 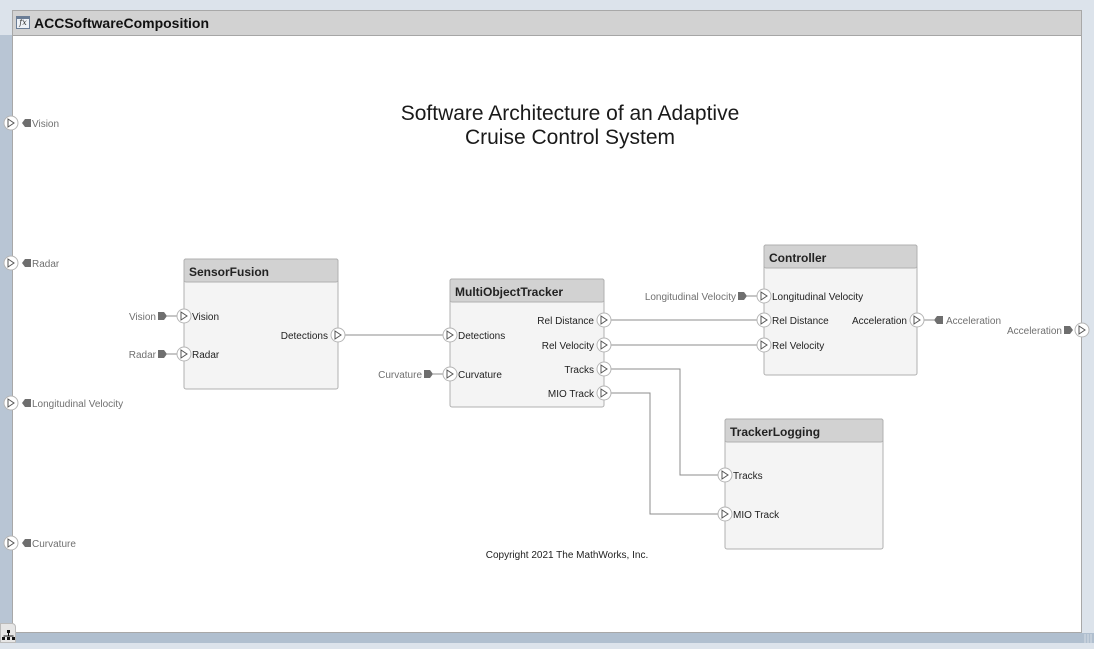 I want to click on inport-rel-distance: Rel Distance, so click(x=792, y=320).